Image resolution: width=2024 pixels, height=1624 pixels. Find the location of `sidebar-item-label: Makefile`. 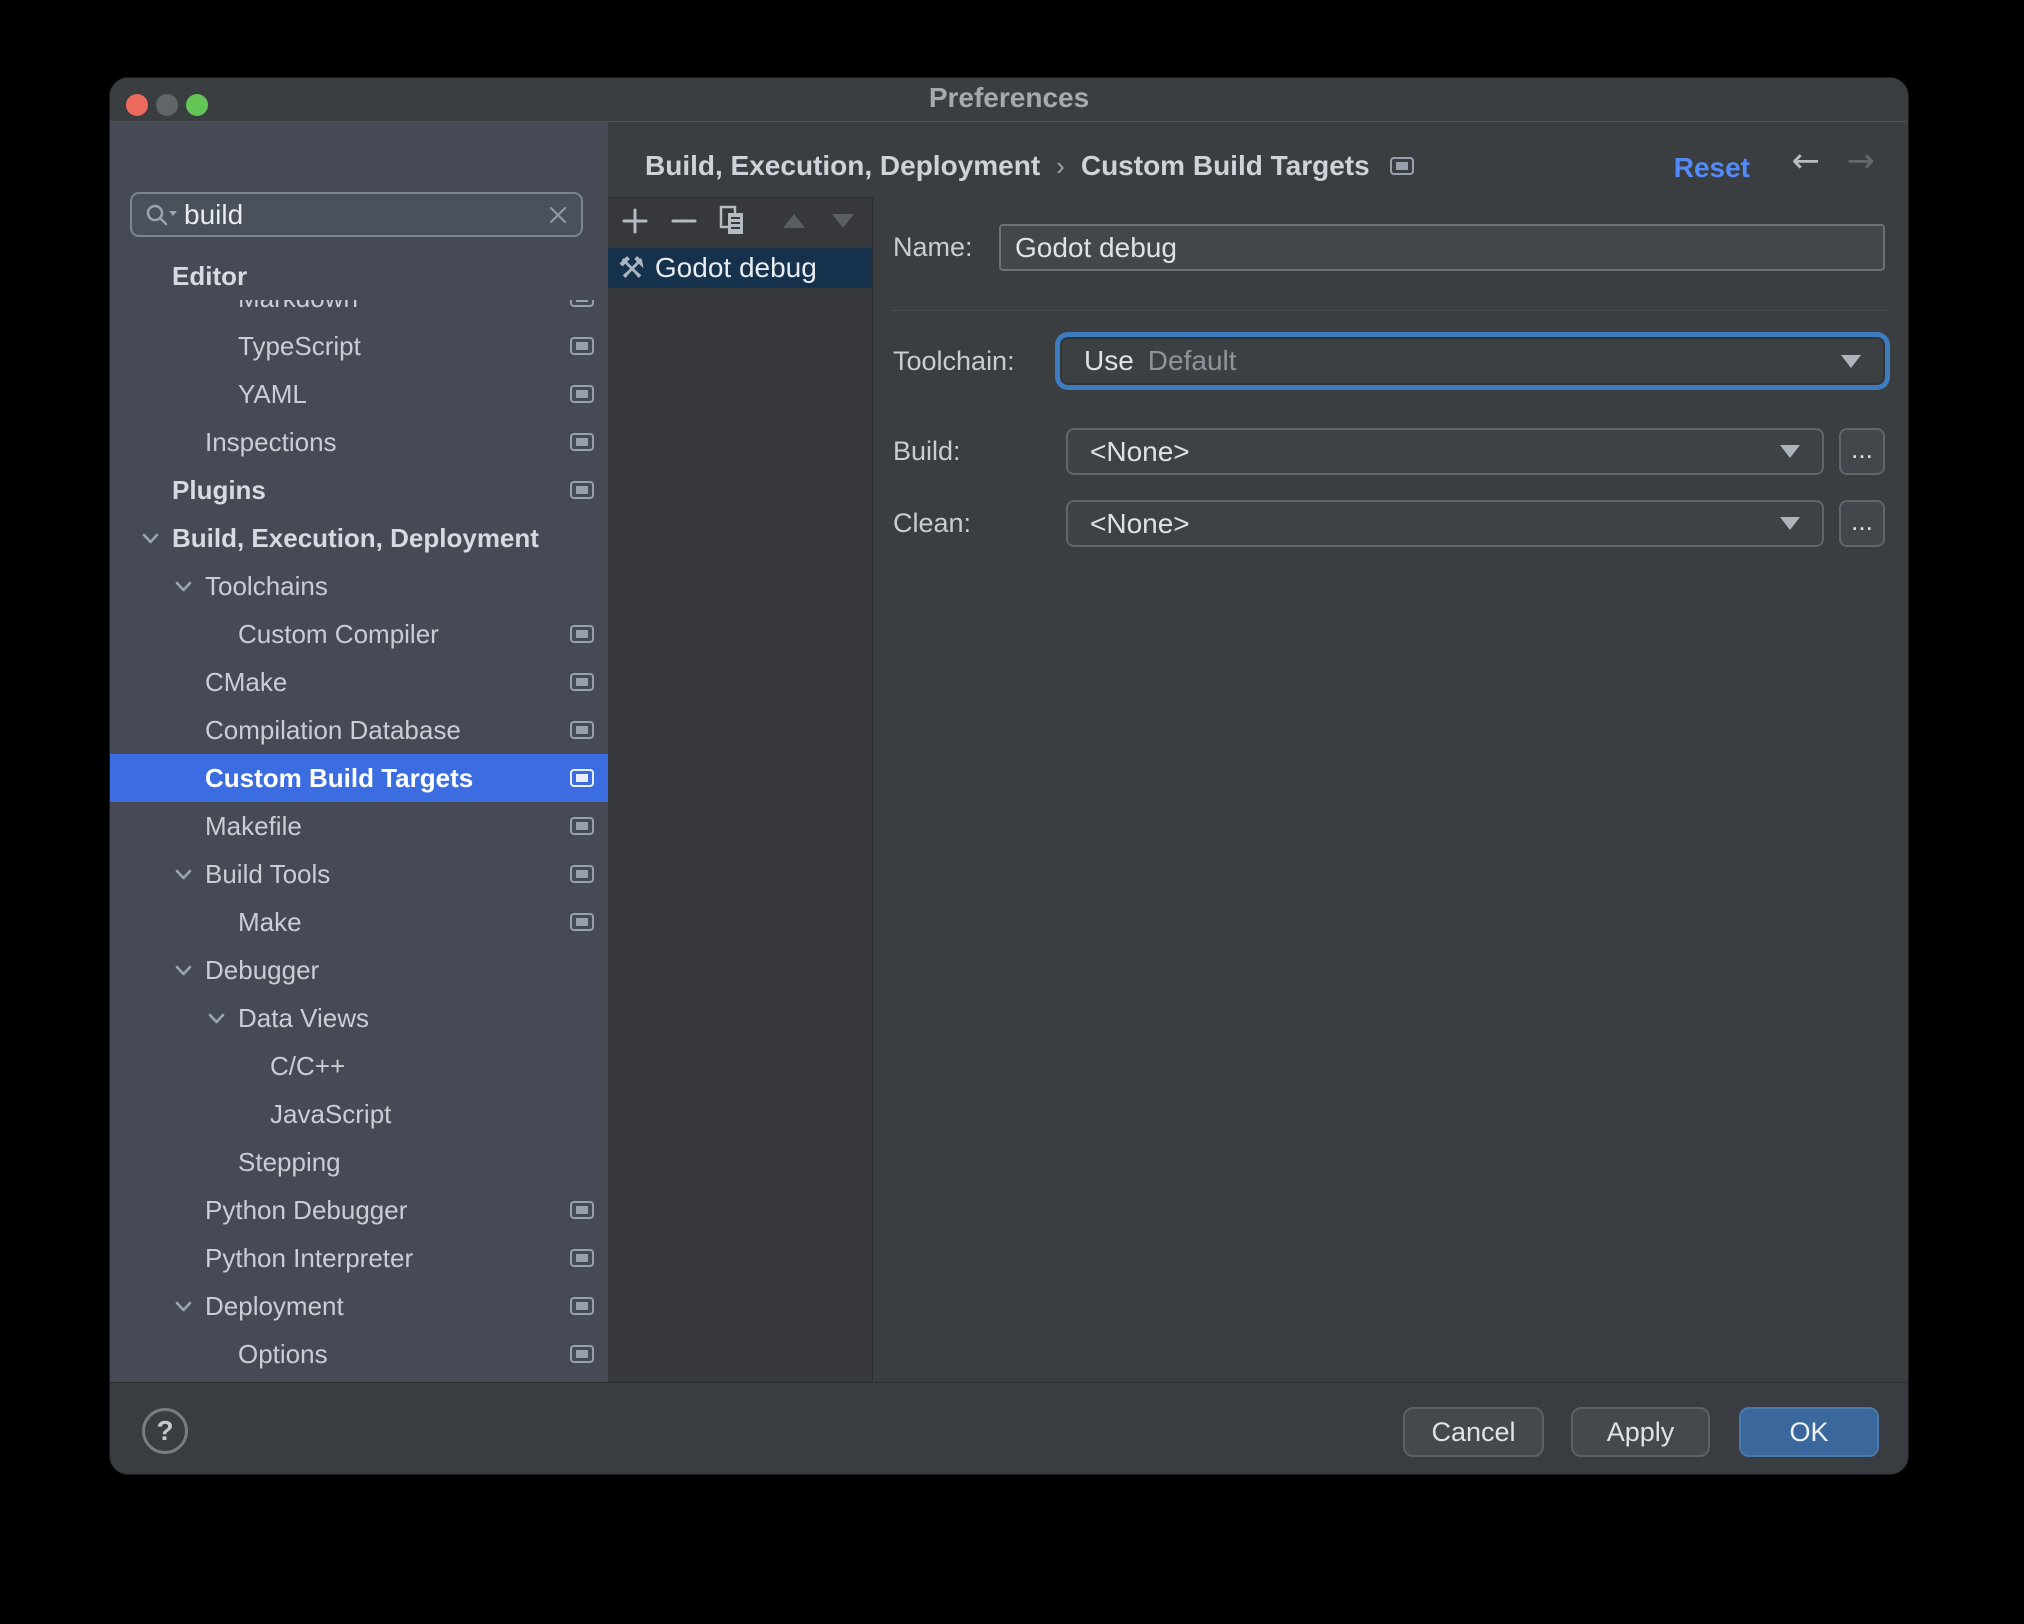

sidebar-item-label: Makefile is located at coordinates (253, 825).